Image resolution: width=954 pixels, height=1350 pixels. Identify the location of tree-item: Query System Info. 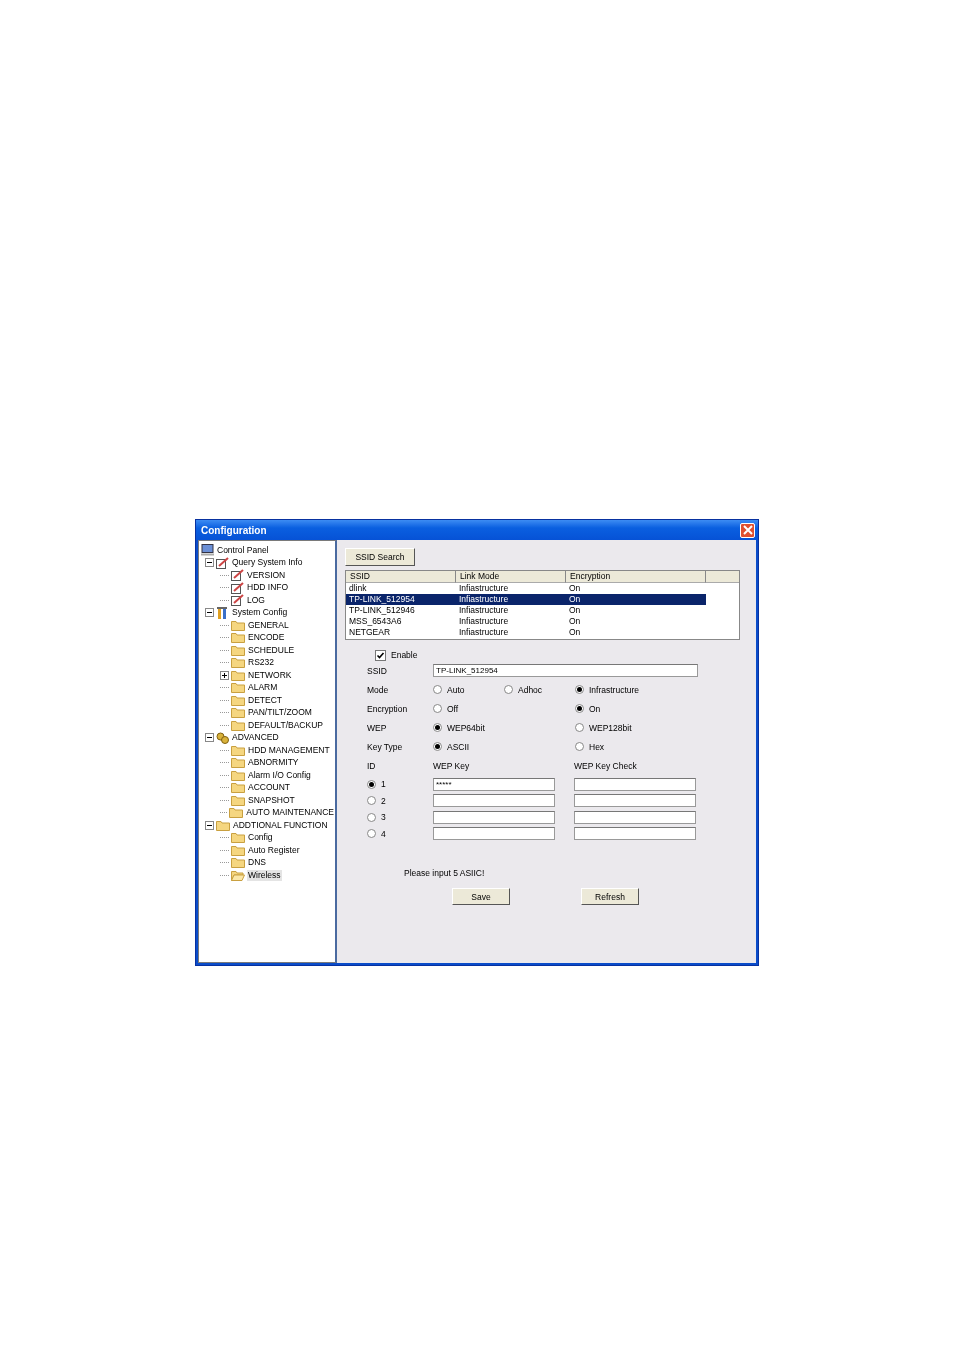
(267, 563).